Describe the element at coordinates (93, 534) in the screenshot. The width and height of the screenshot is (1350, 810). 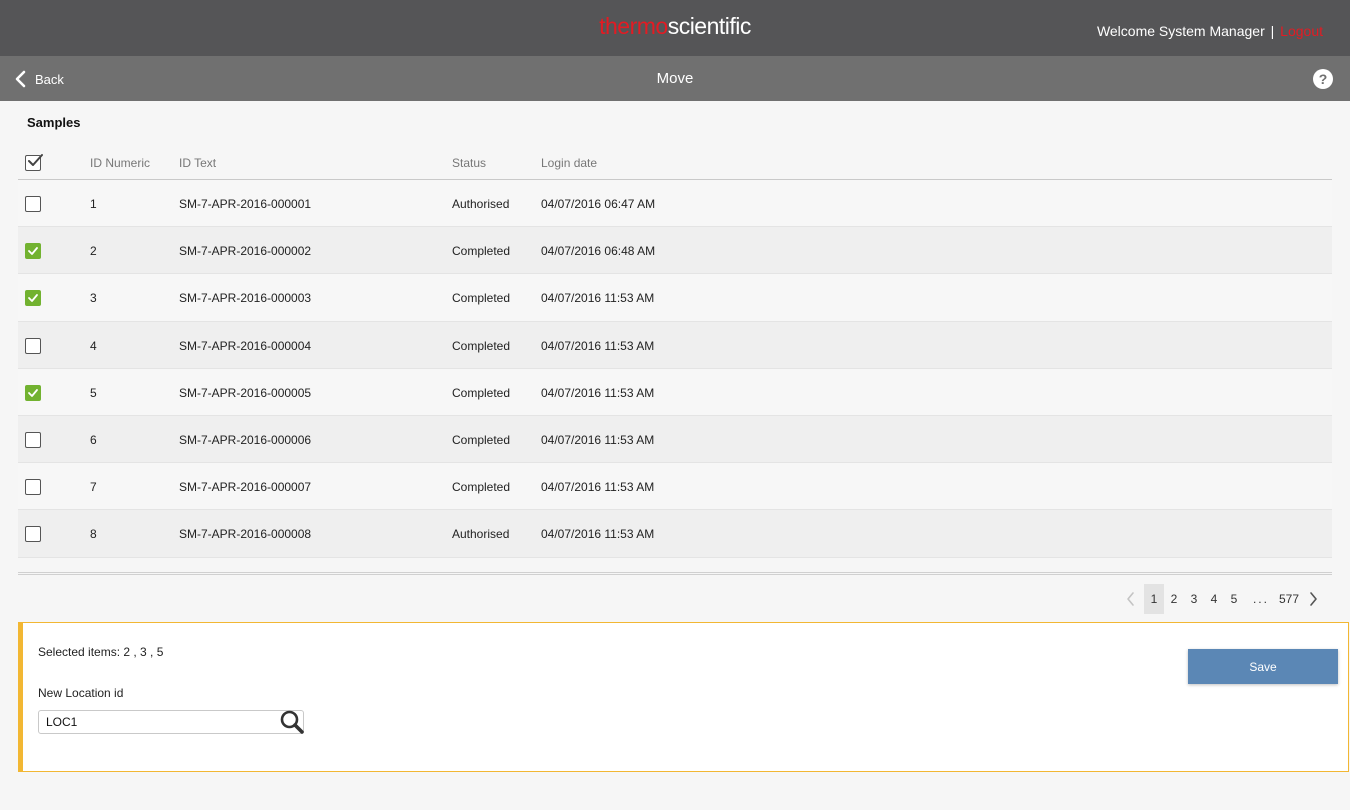
I see `id-numeric-cell: 8` at that location.